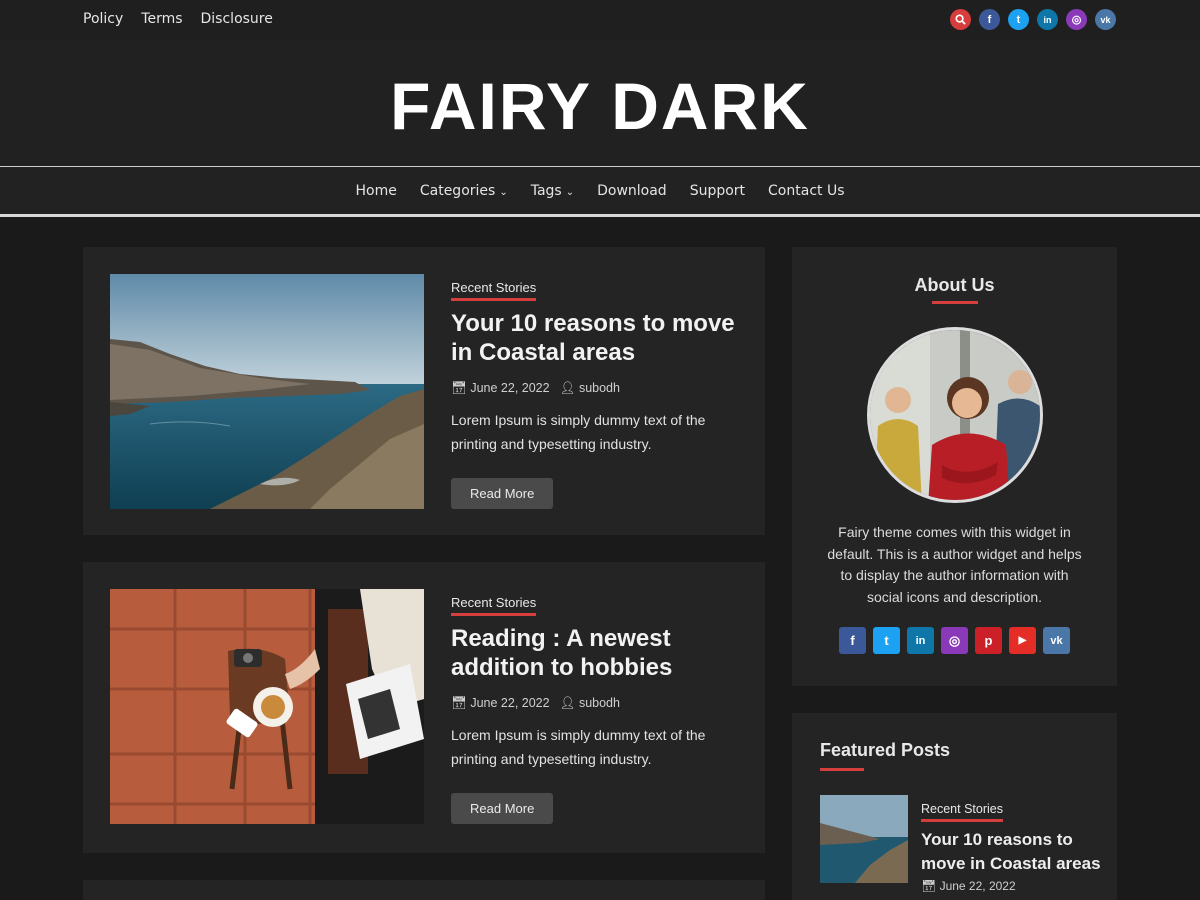  I want to click on post-title: Reading : A newest addition to hobbies, so click(596, 653).